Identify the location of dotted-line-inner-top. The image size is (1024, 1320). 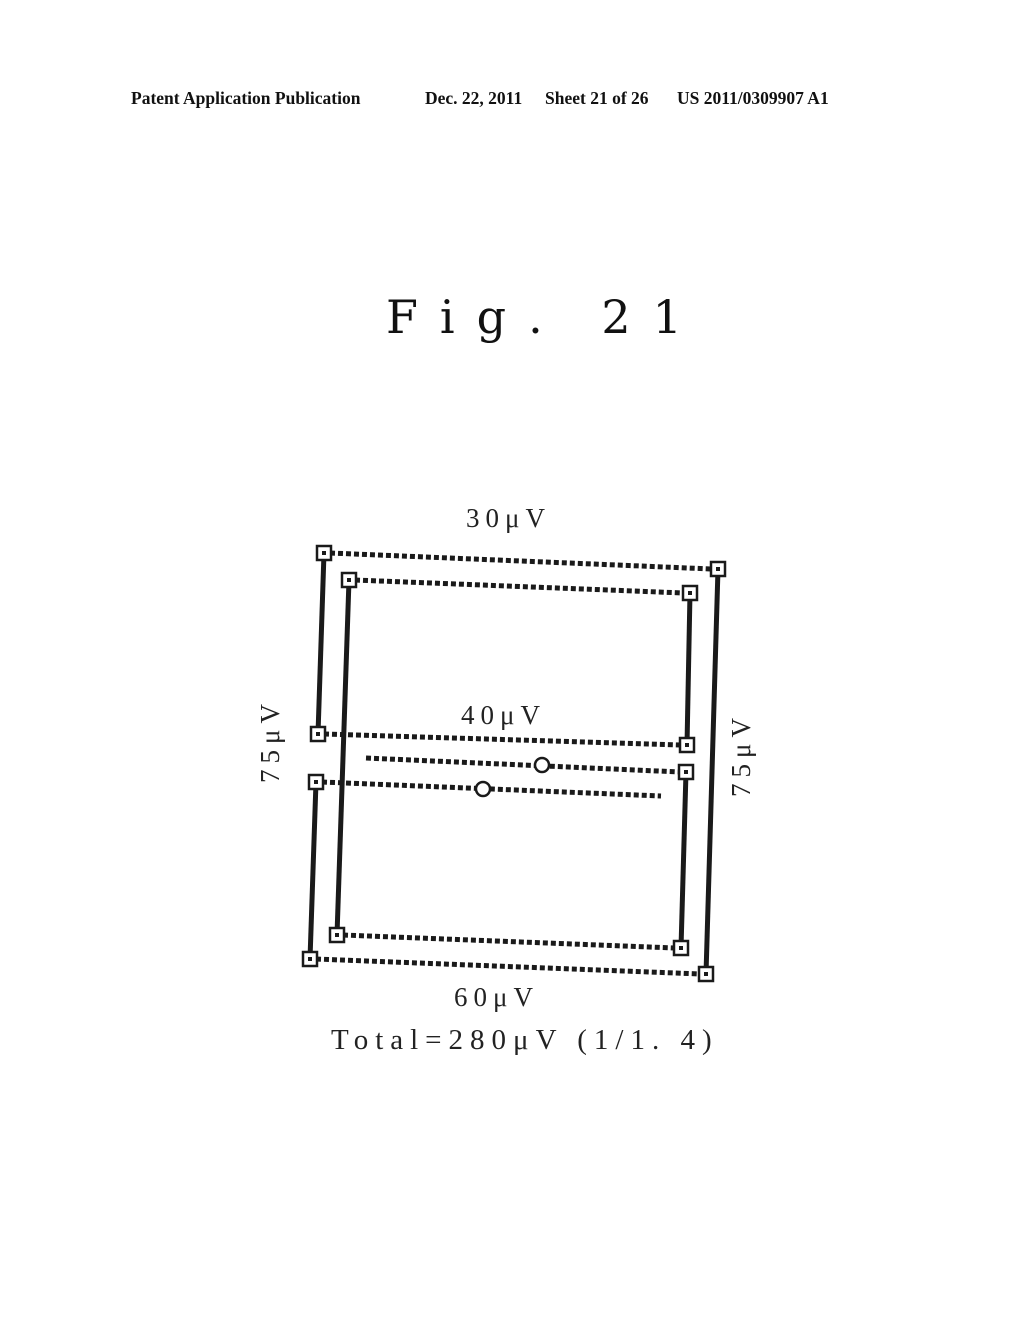
(519, 586).